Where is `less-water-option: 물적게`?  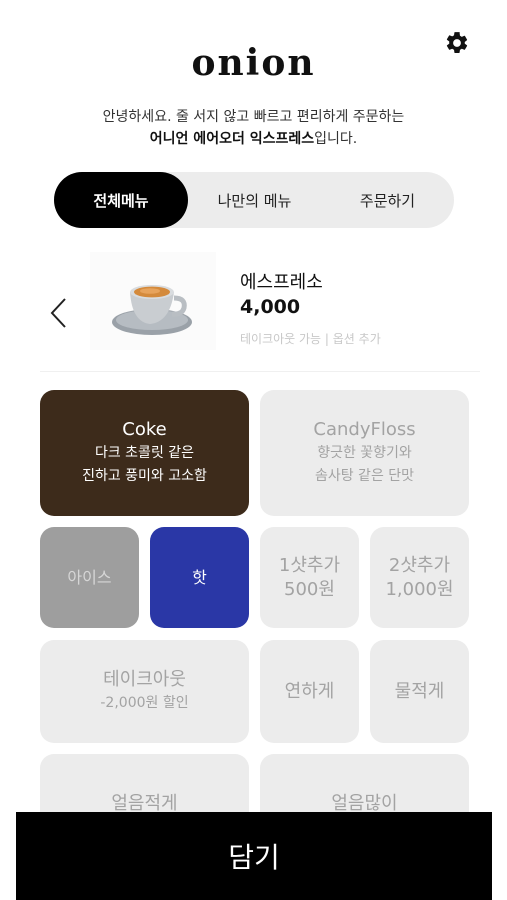 less-water-option: 물적게 is located at coordinates (419, 691).